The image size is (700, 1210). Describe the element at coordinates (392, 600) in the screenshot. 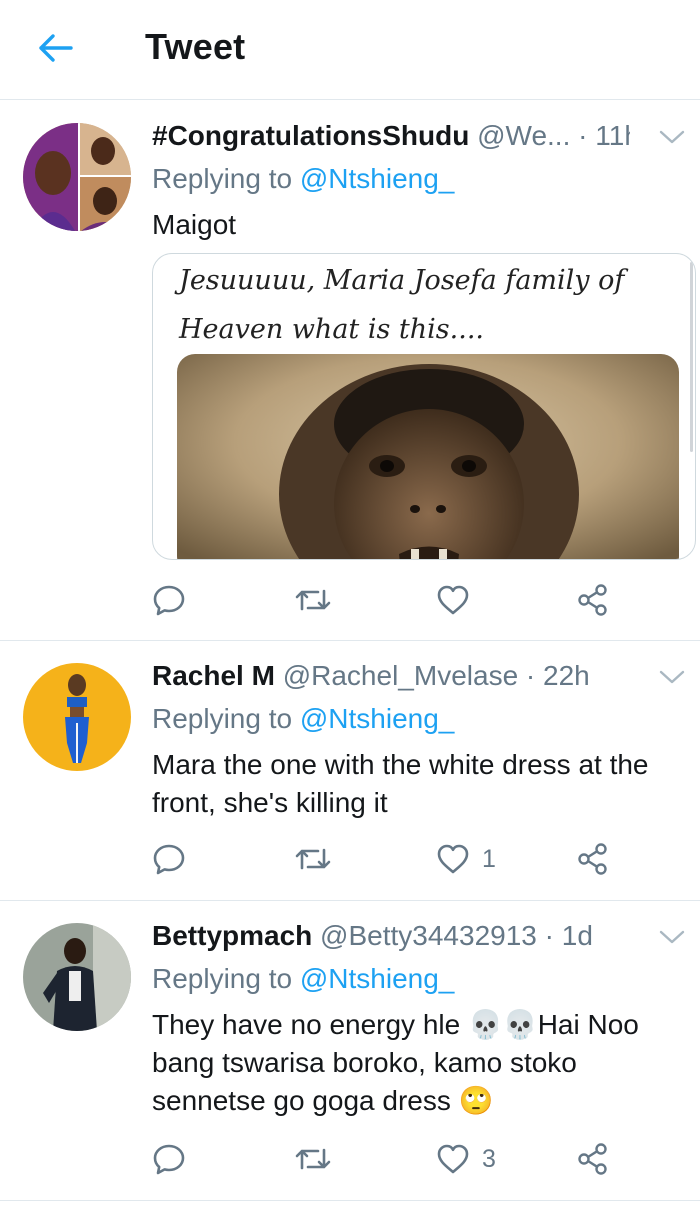

I see `tweet-actions` at that location.